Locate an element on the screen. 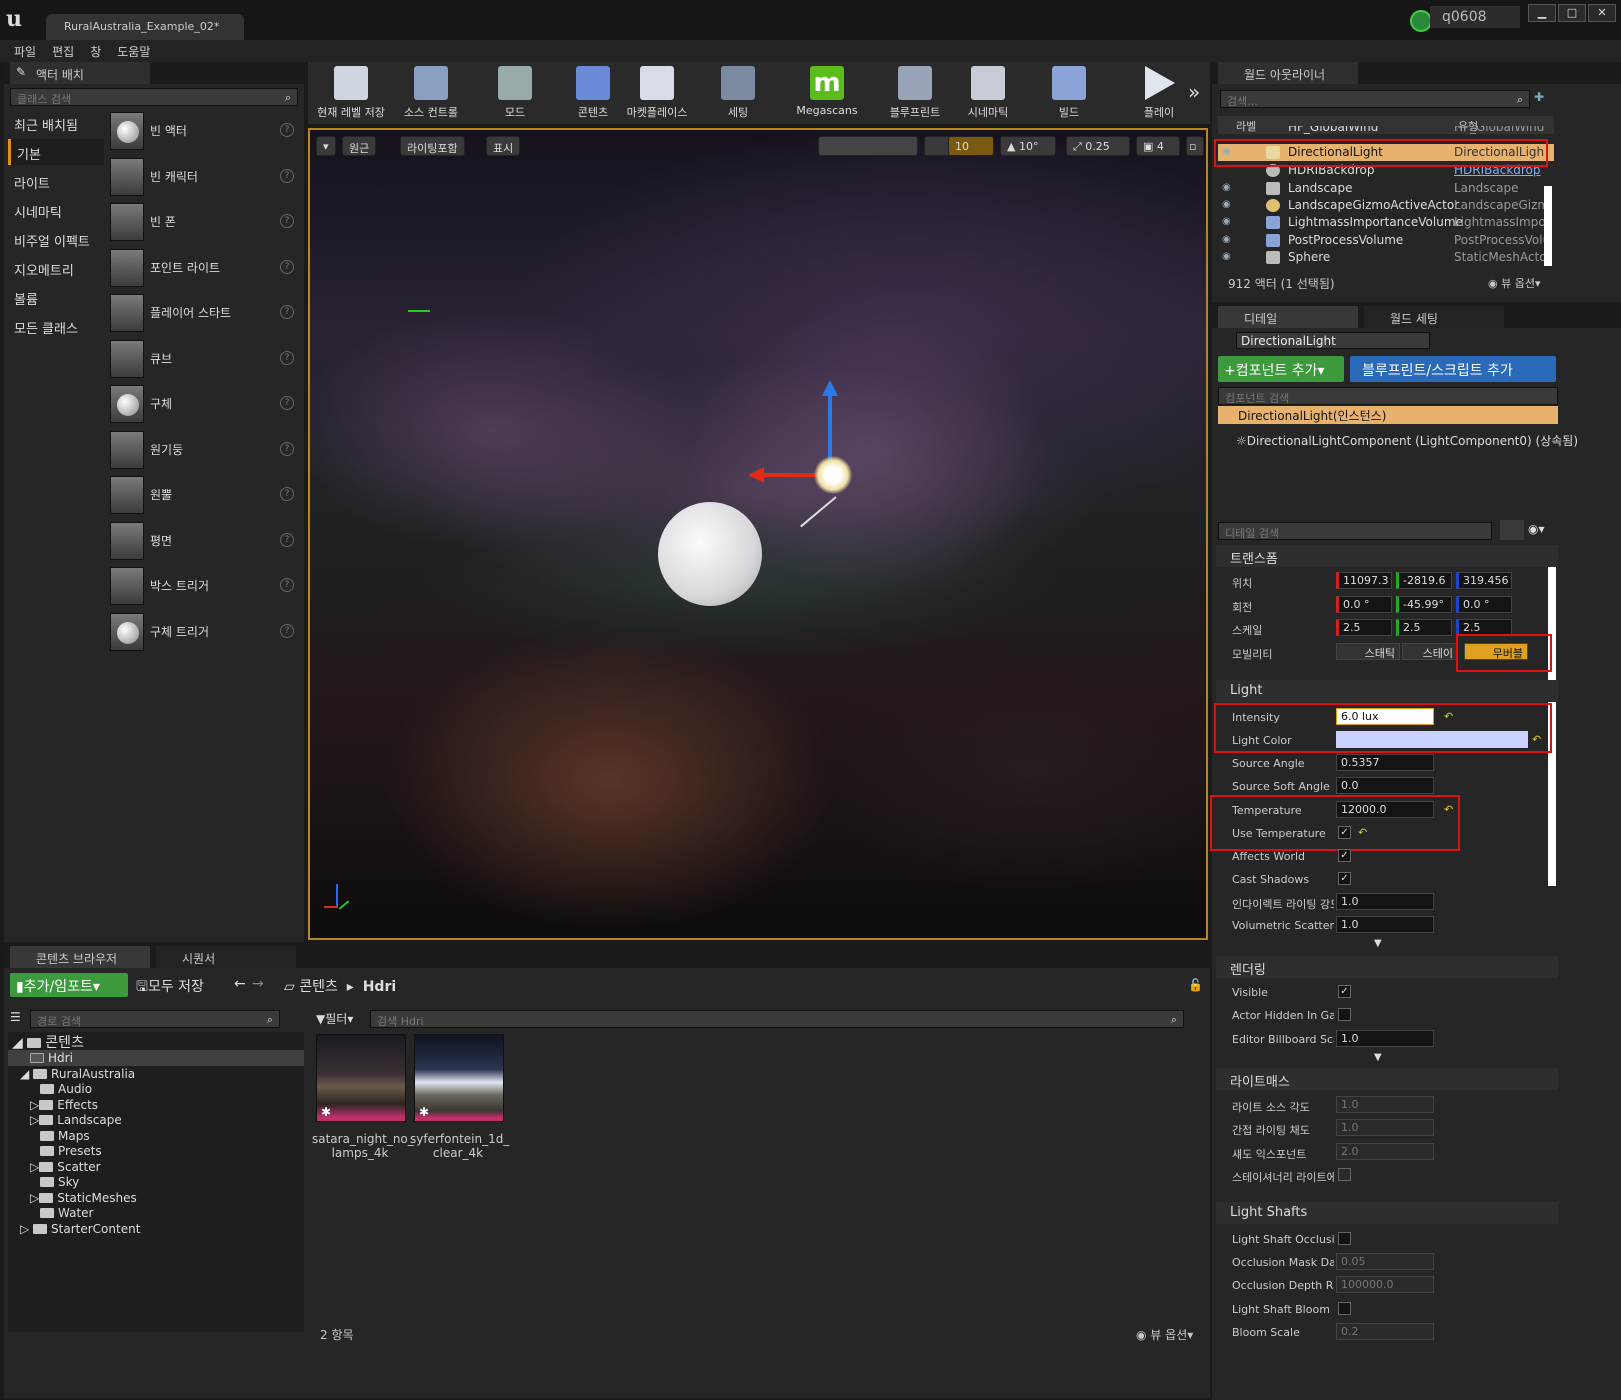 The height and width of the screenshot is (1400, 1621). asset-tile-syferfontein: ✱ is located at coordinates (459, 1078).